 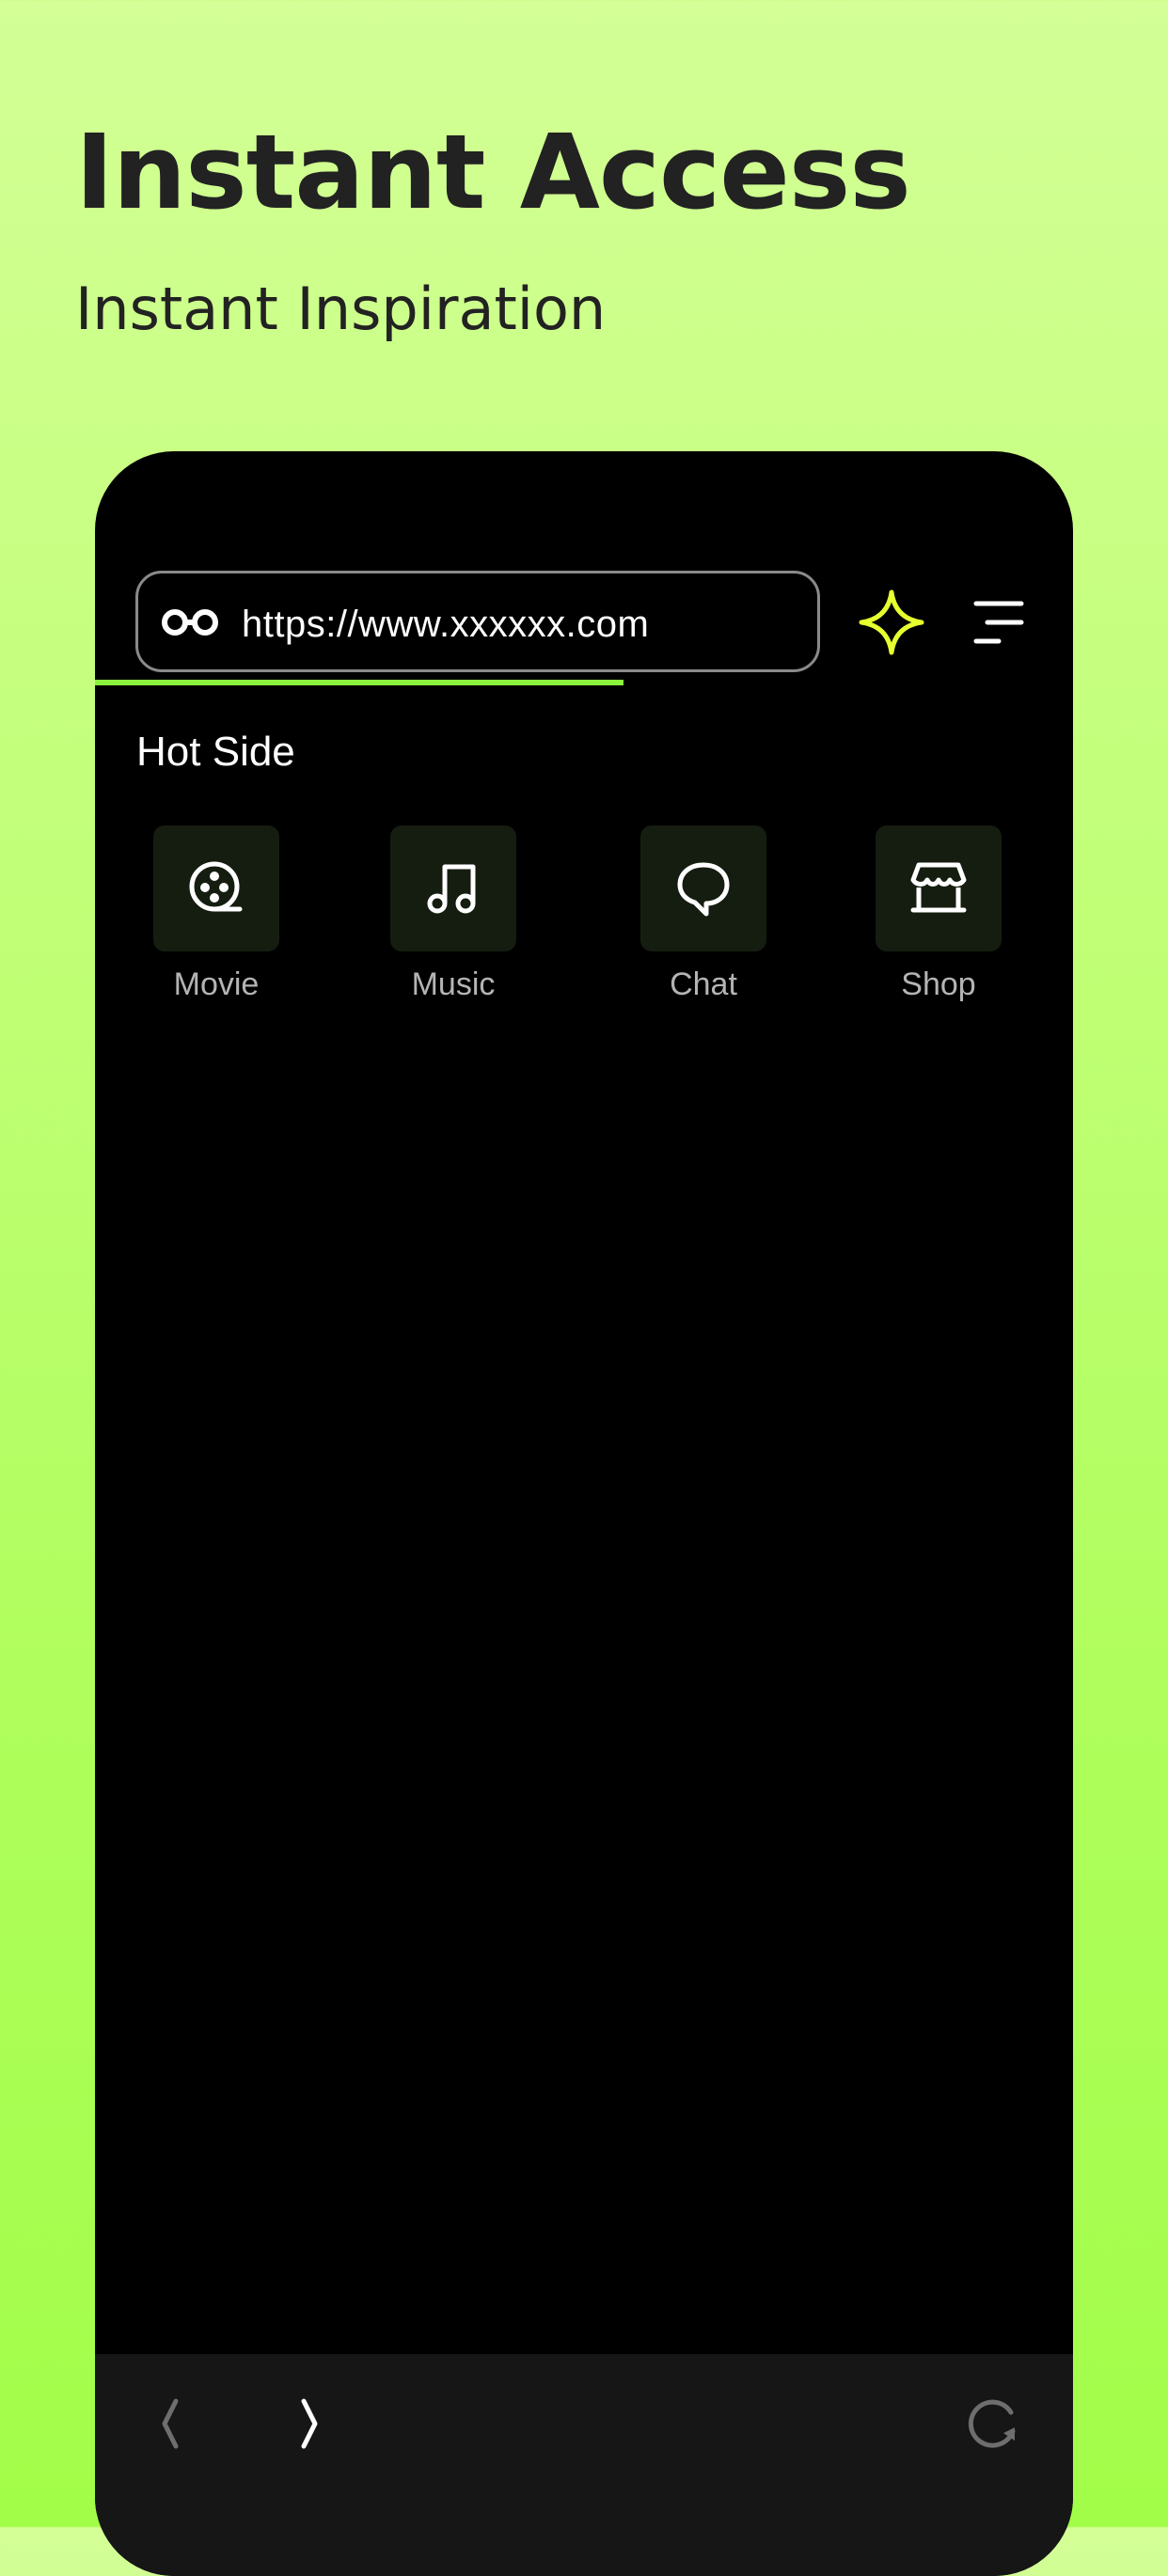 What do you see at coordinates (215, 752) in the screenshot?
I see `hot-section-title: Hot Side` at bounding box center [215, 752].